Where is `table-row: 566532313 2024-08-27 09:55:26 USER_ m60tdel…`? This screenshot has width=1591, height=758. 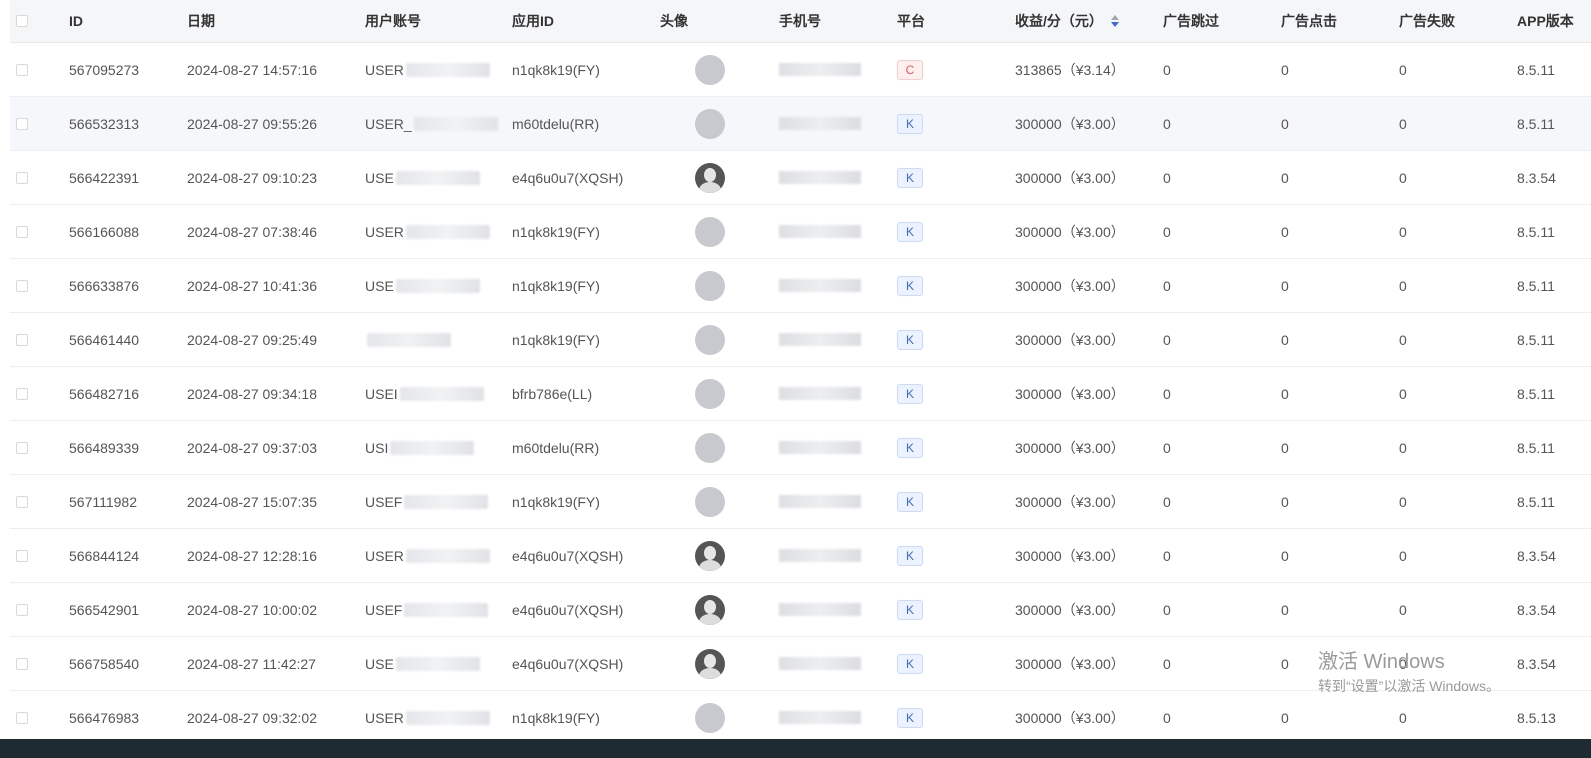
table-row: 566532313 2024-08-27 09:55:26 USER_ m60tdel… is located at coordinates (800, 124).